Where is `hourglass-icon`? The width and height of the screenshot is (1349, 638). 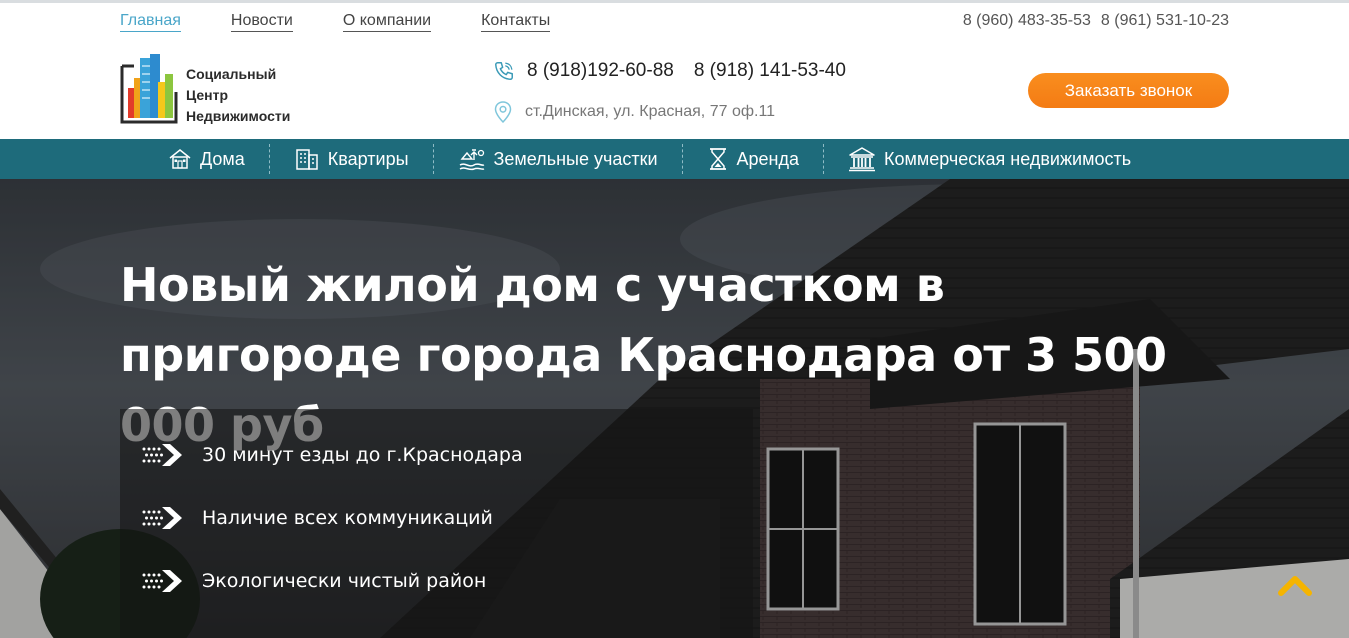
hourglass-icon is located at coordinates (717, 159).